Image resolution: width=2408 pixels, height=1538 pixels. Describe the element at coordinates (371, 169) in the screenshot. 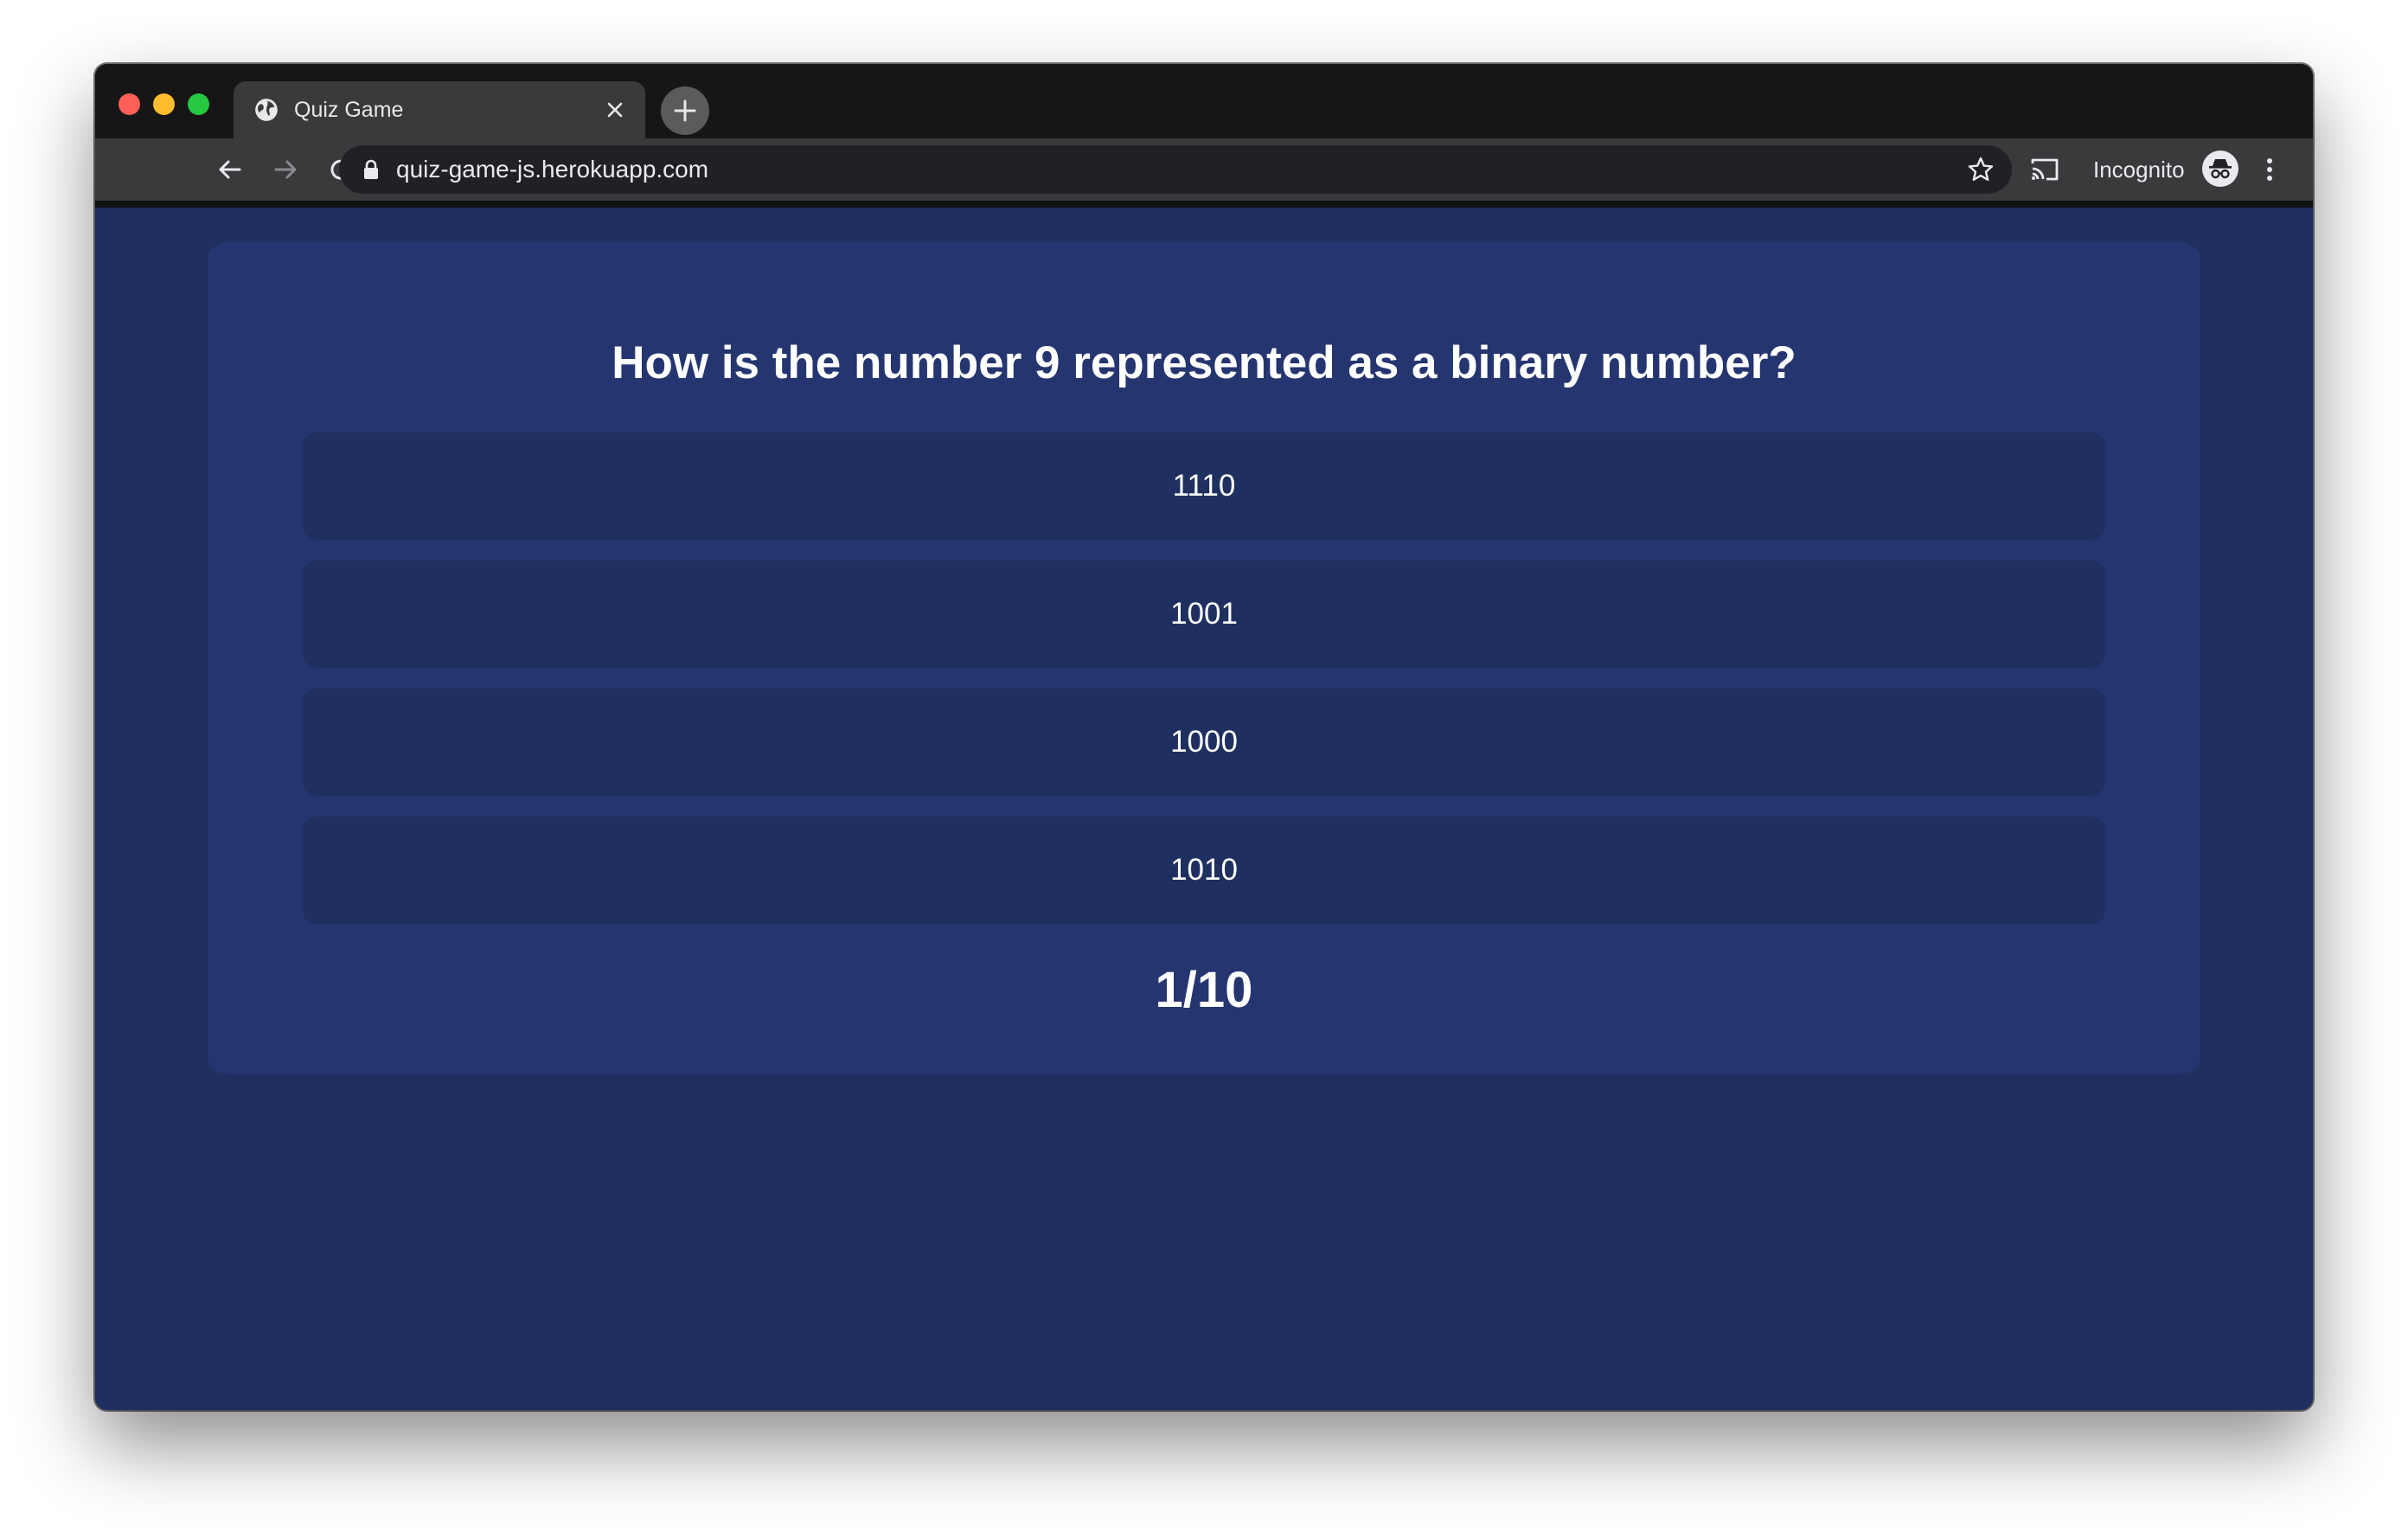

I see `lock-icon` at that location.